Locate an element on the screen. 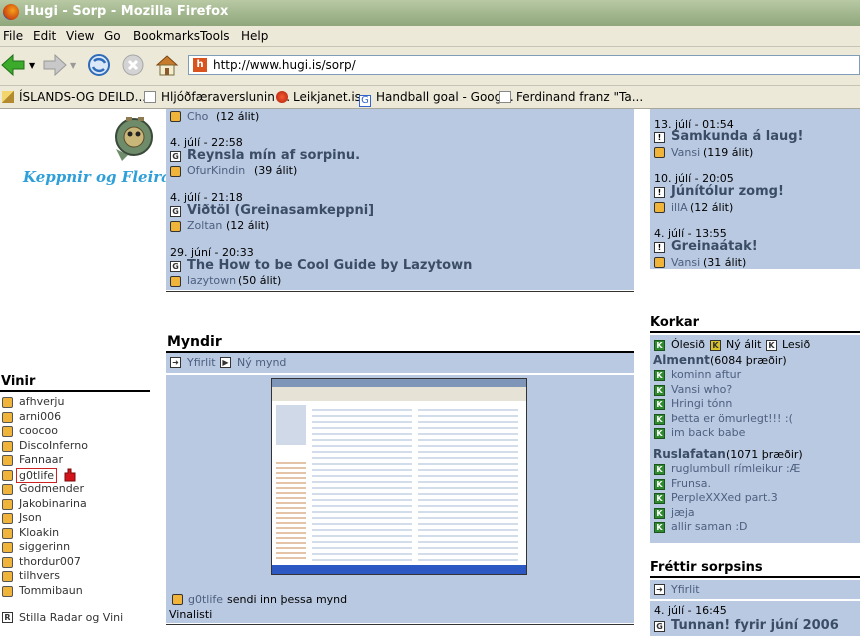 The width and height of the screenshot is (860, 636). page-icon is located at coordinates (150, 97).